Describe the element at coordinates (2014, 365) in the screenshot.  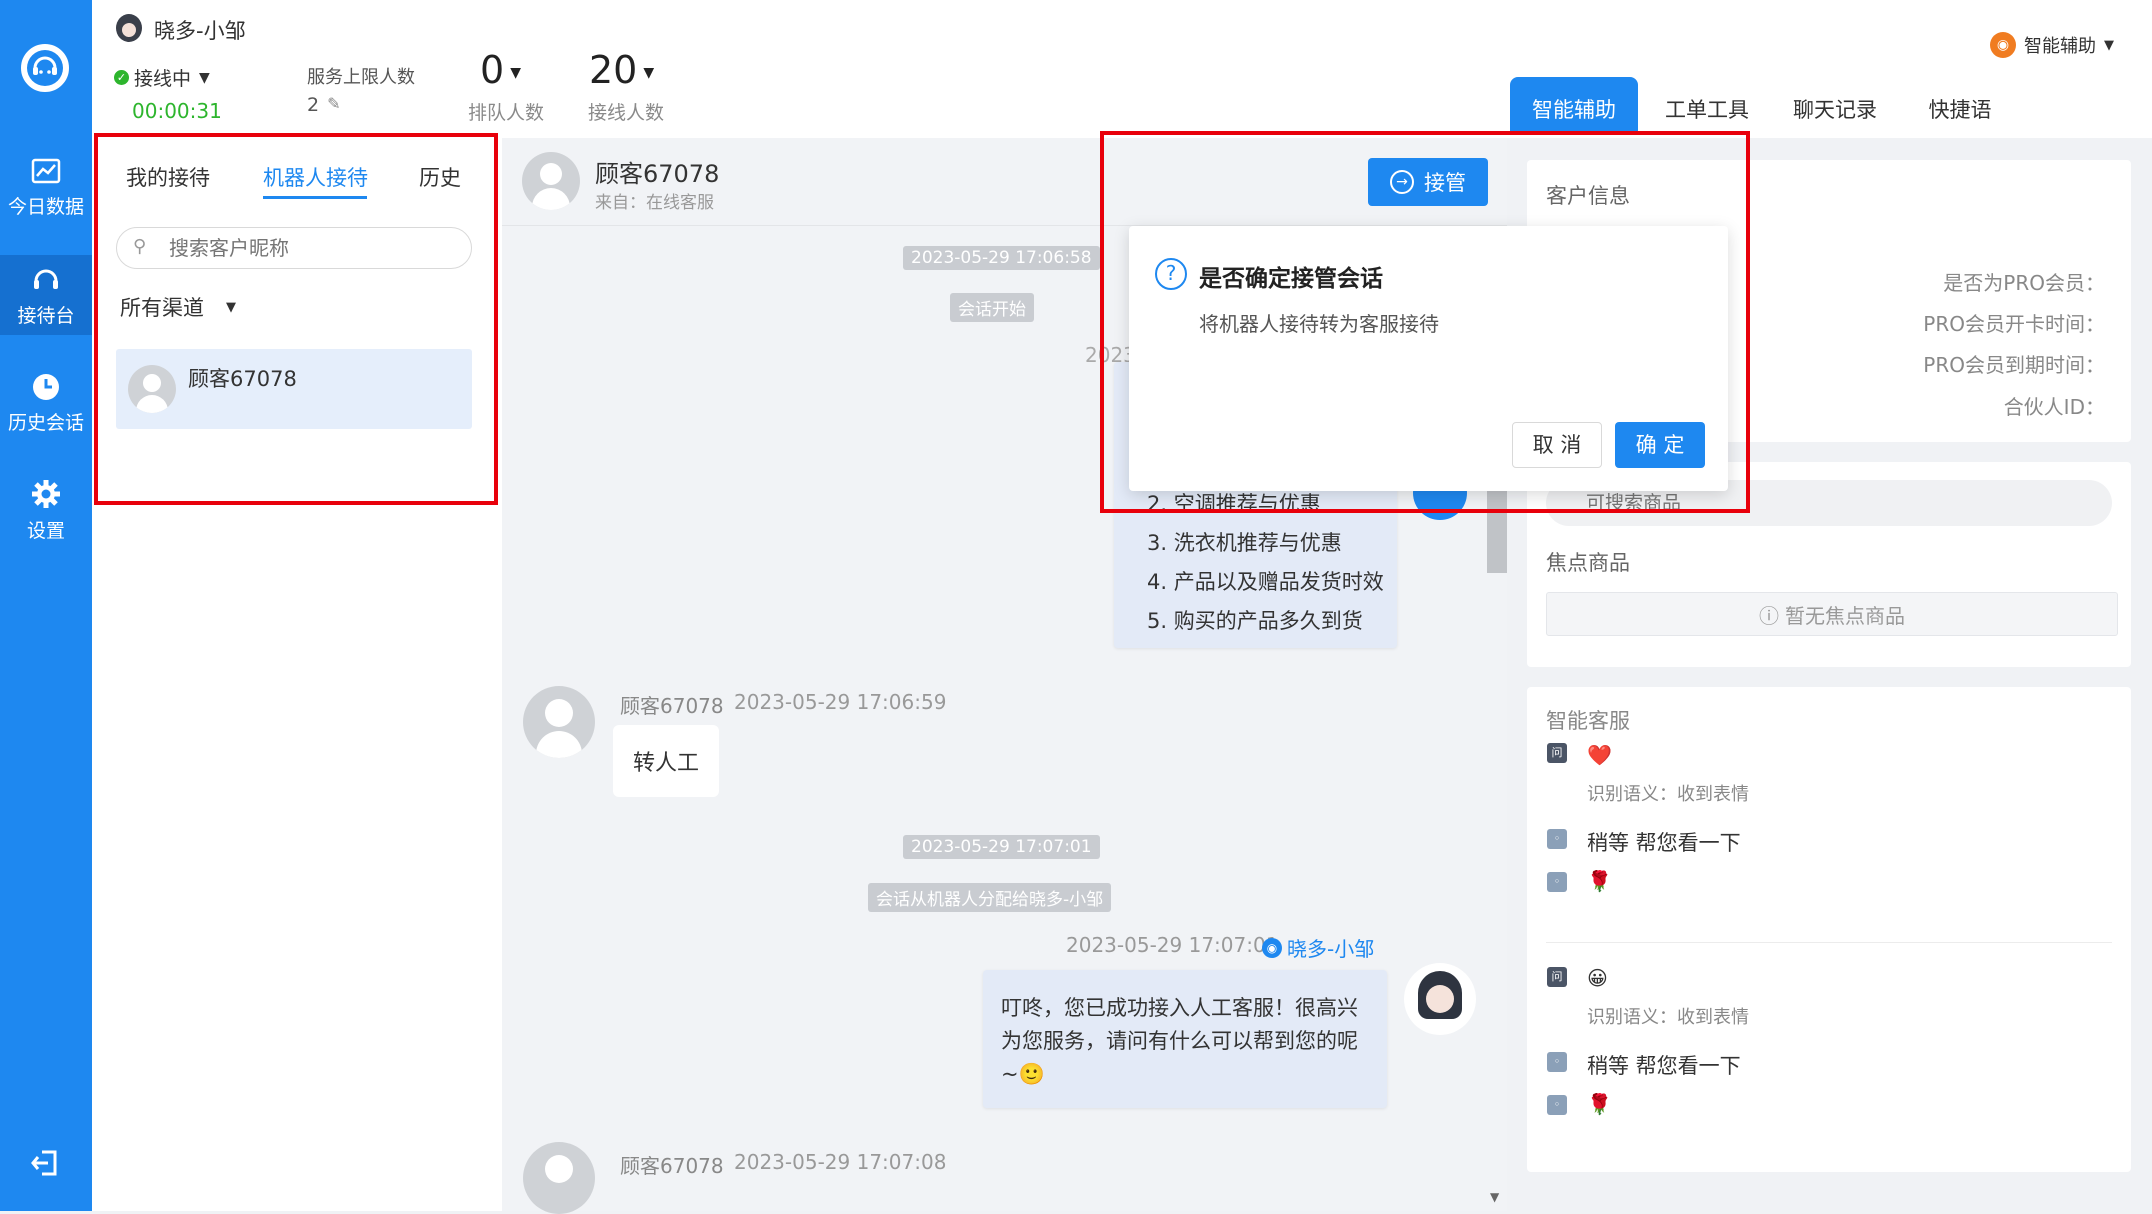
I see `field-pro-expire-time: PRO会员到期时间：` at that location.